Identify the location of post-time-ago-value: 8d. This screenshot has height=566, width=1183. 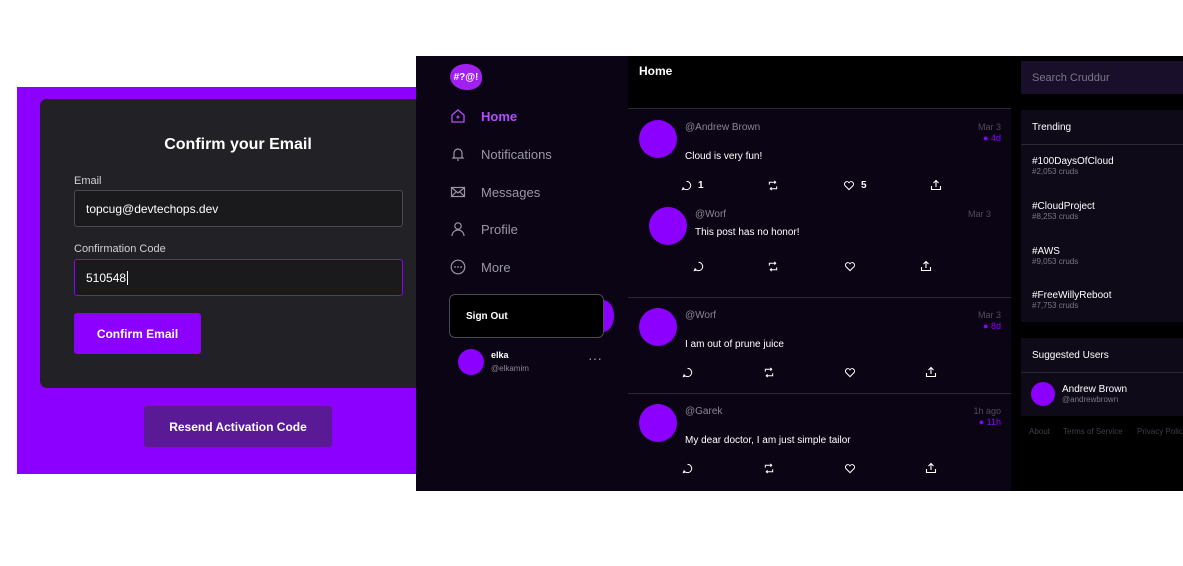
(995, 326).